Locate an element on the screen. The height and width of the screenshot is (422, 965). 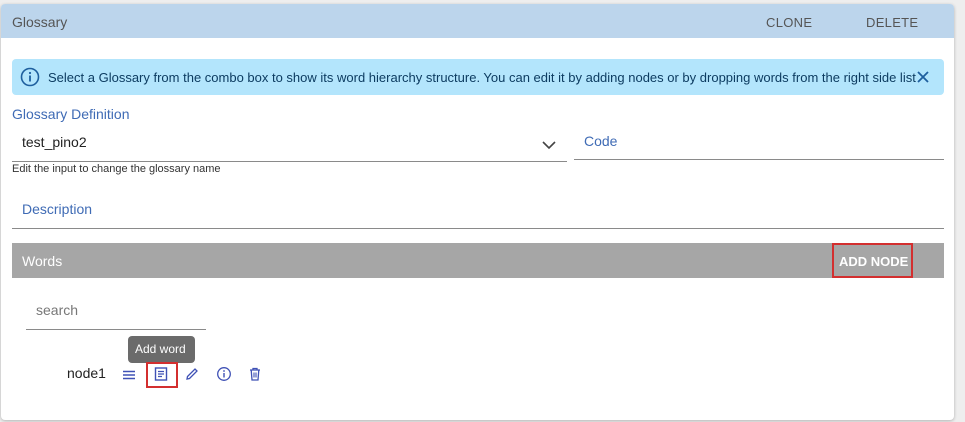
add-node-label: ADD NODE is located at coordinates (874, 261).